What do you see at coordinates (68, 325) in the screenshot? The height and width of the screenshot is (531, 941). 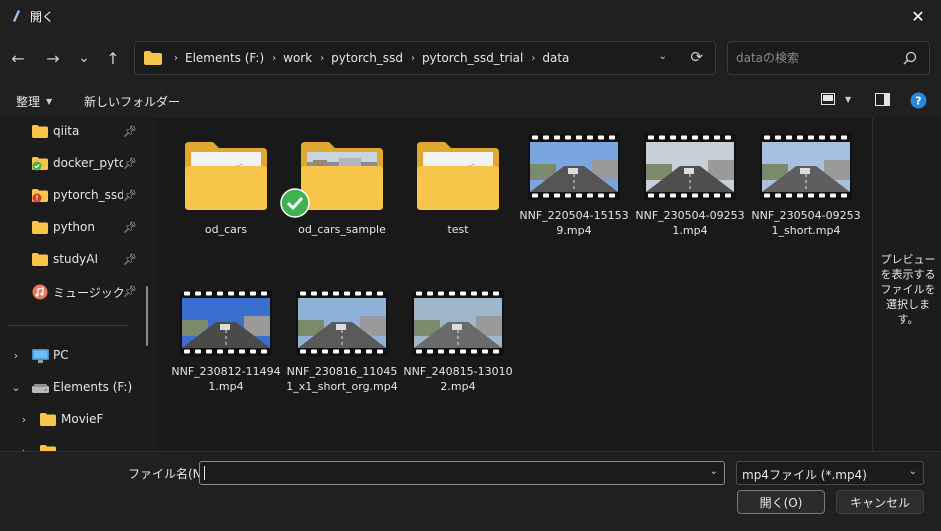 I see `divider` at bounding box center [68, 325].